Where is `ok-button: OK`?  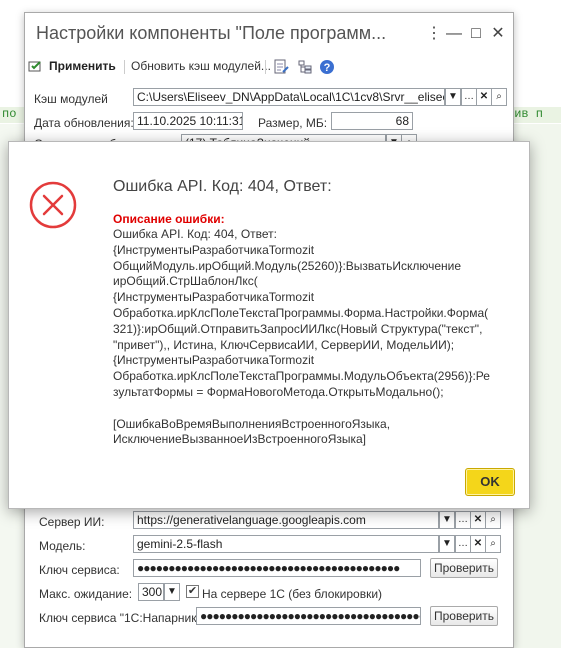 ok-button: OK is located at coordinates (490, 482).